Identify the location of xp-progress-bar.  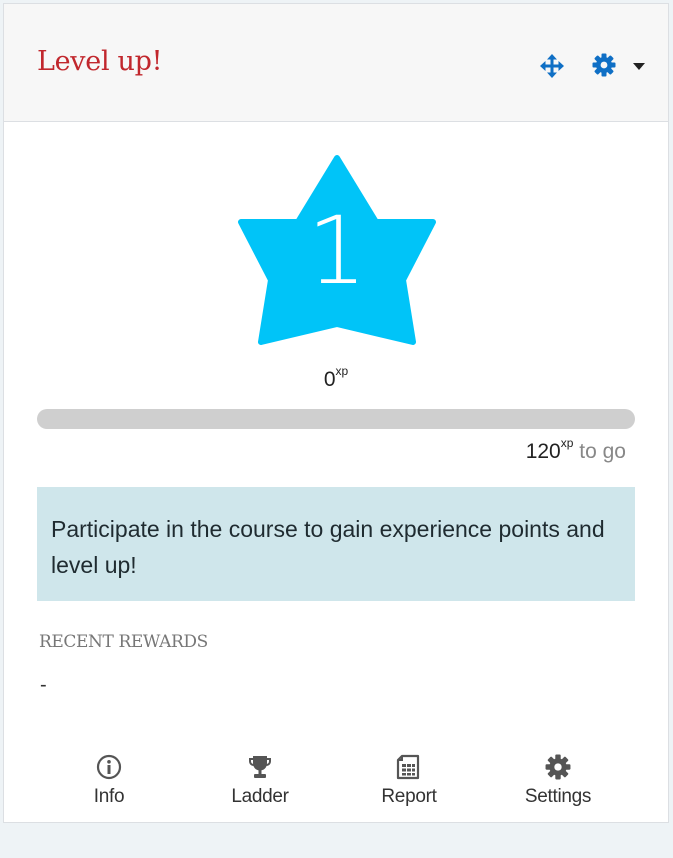
(336, 419).